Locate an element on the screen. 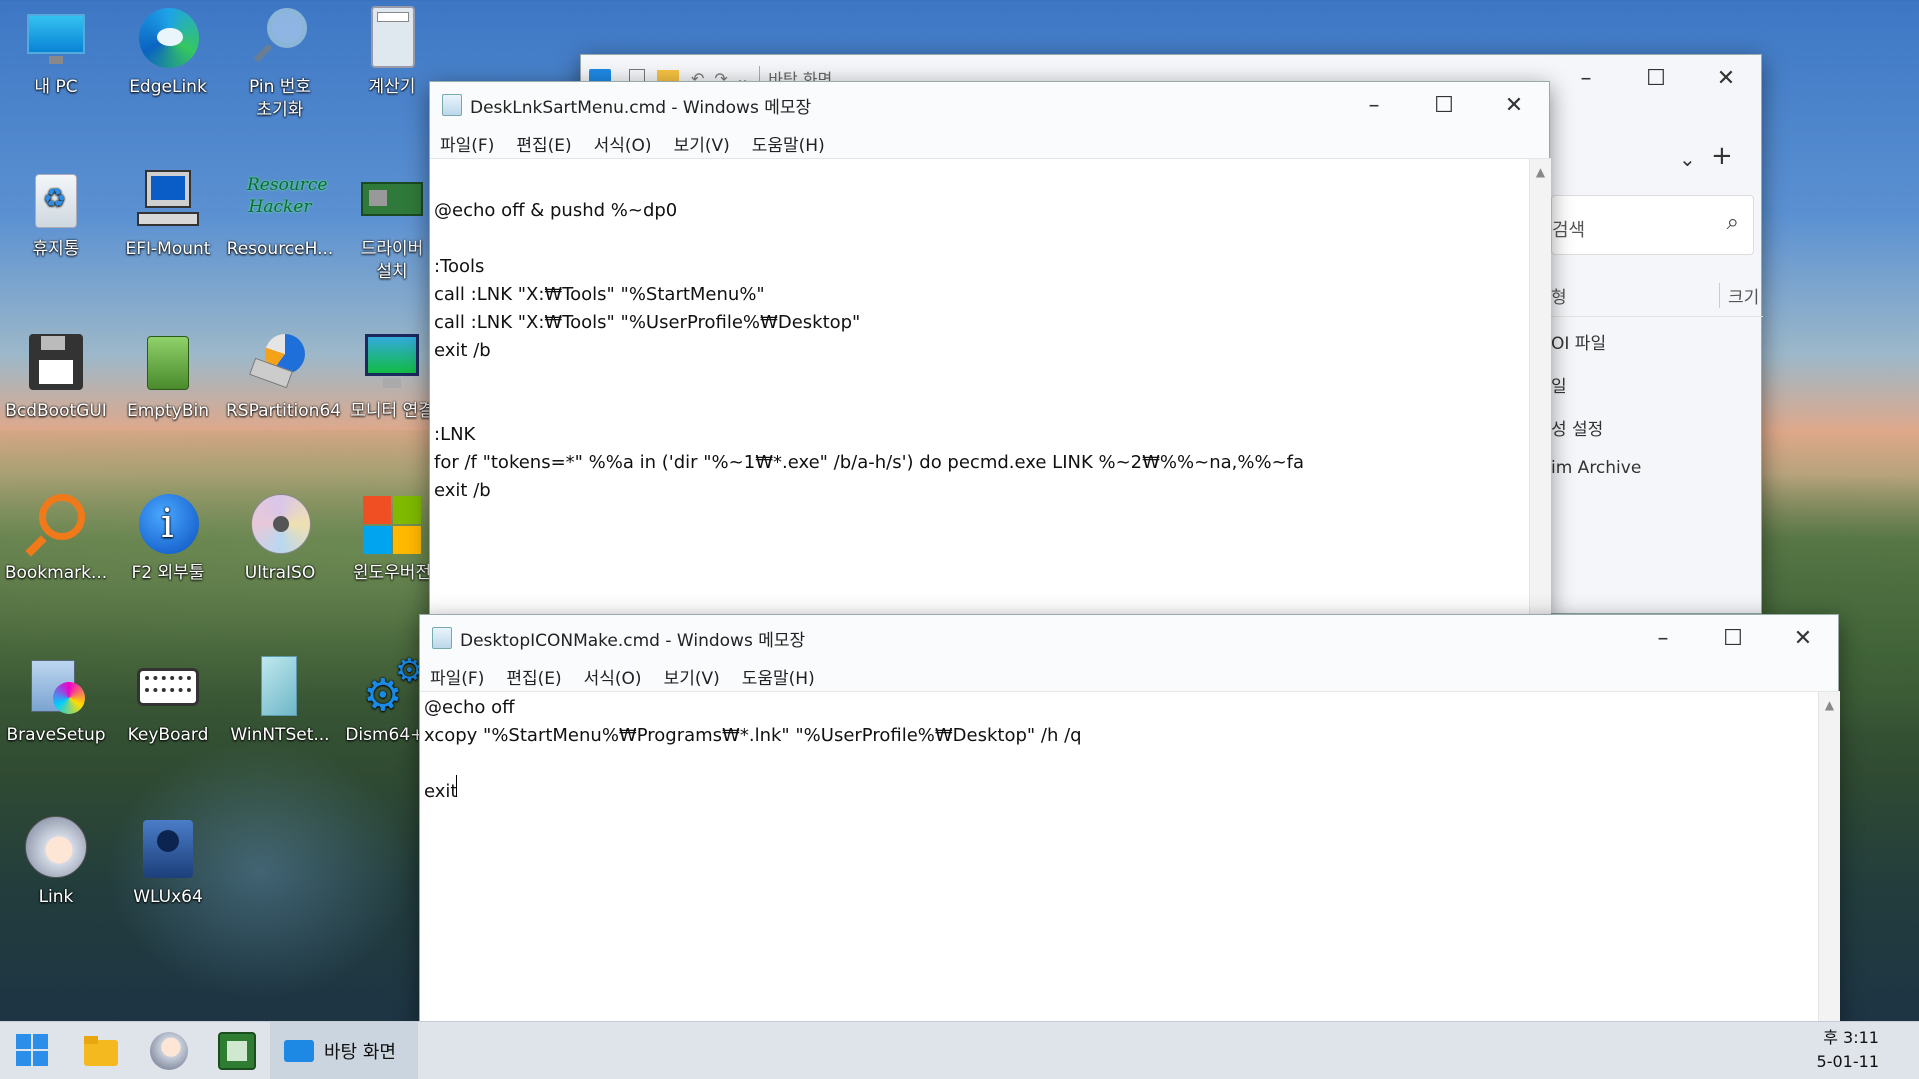  recycle-bin-icon: ♻ is located at coordinates (56, 201).